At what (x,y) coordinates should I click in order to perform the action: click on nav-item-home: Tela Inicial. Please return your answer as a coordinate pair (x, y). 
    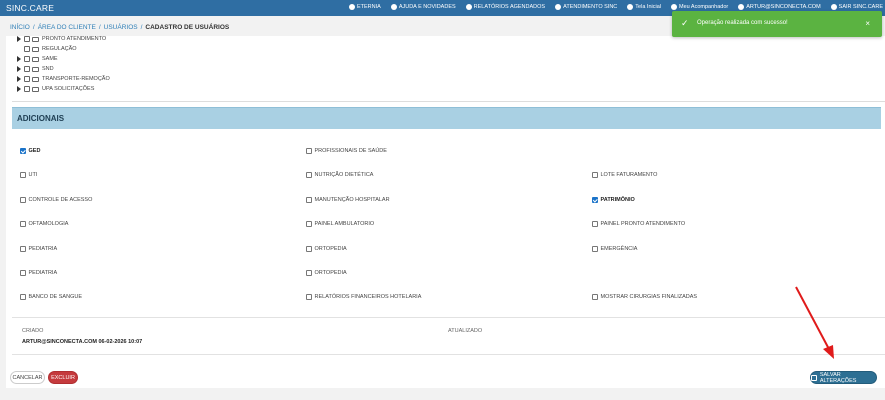
    Looking at the image, I should click on (644, 7).